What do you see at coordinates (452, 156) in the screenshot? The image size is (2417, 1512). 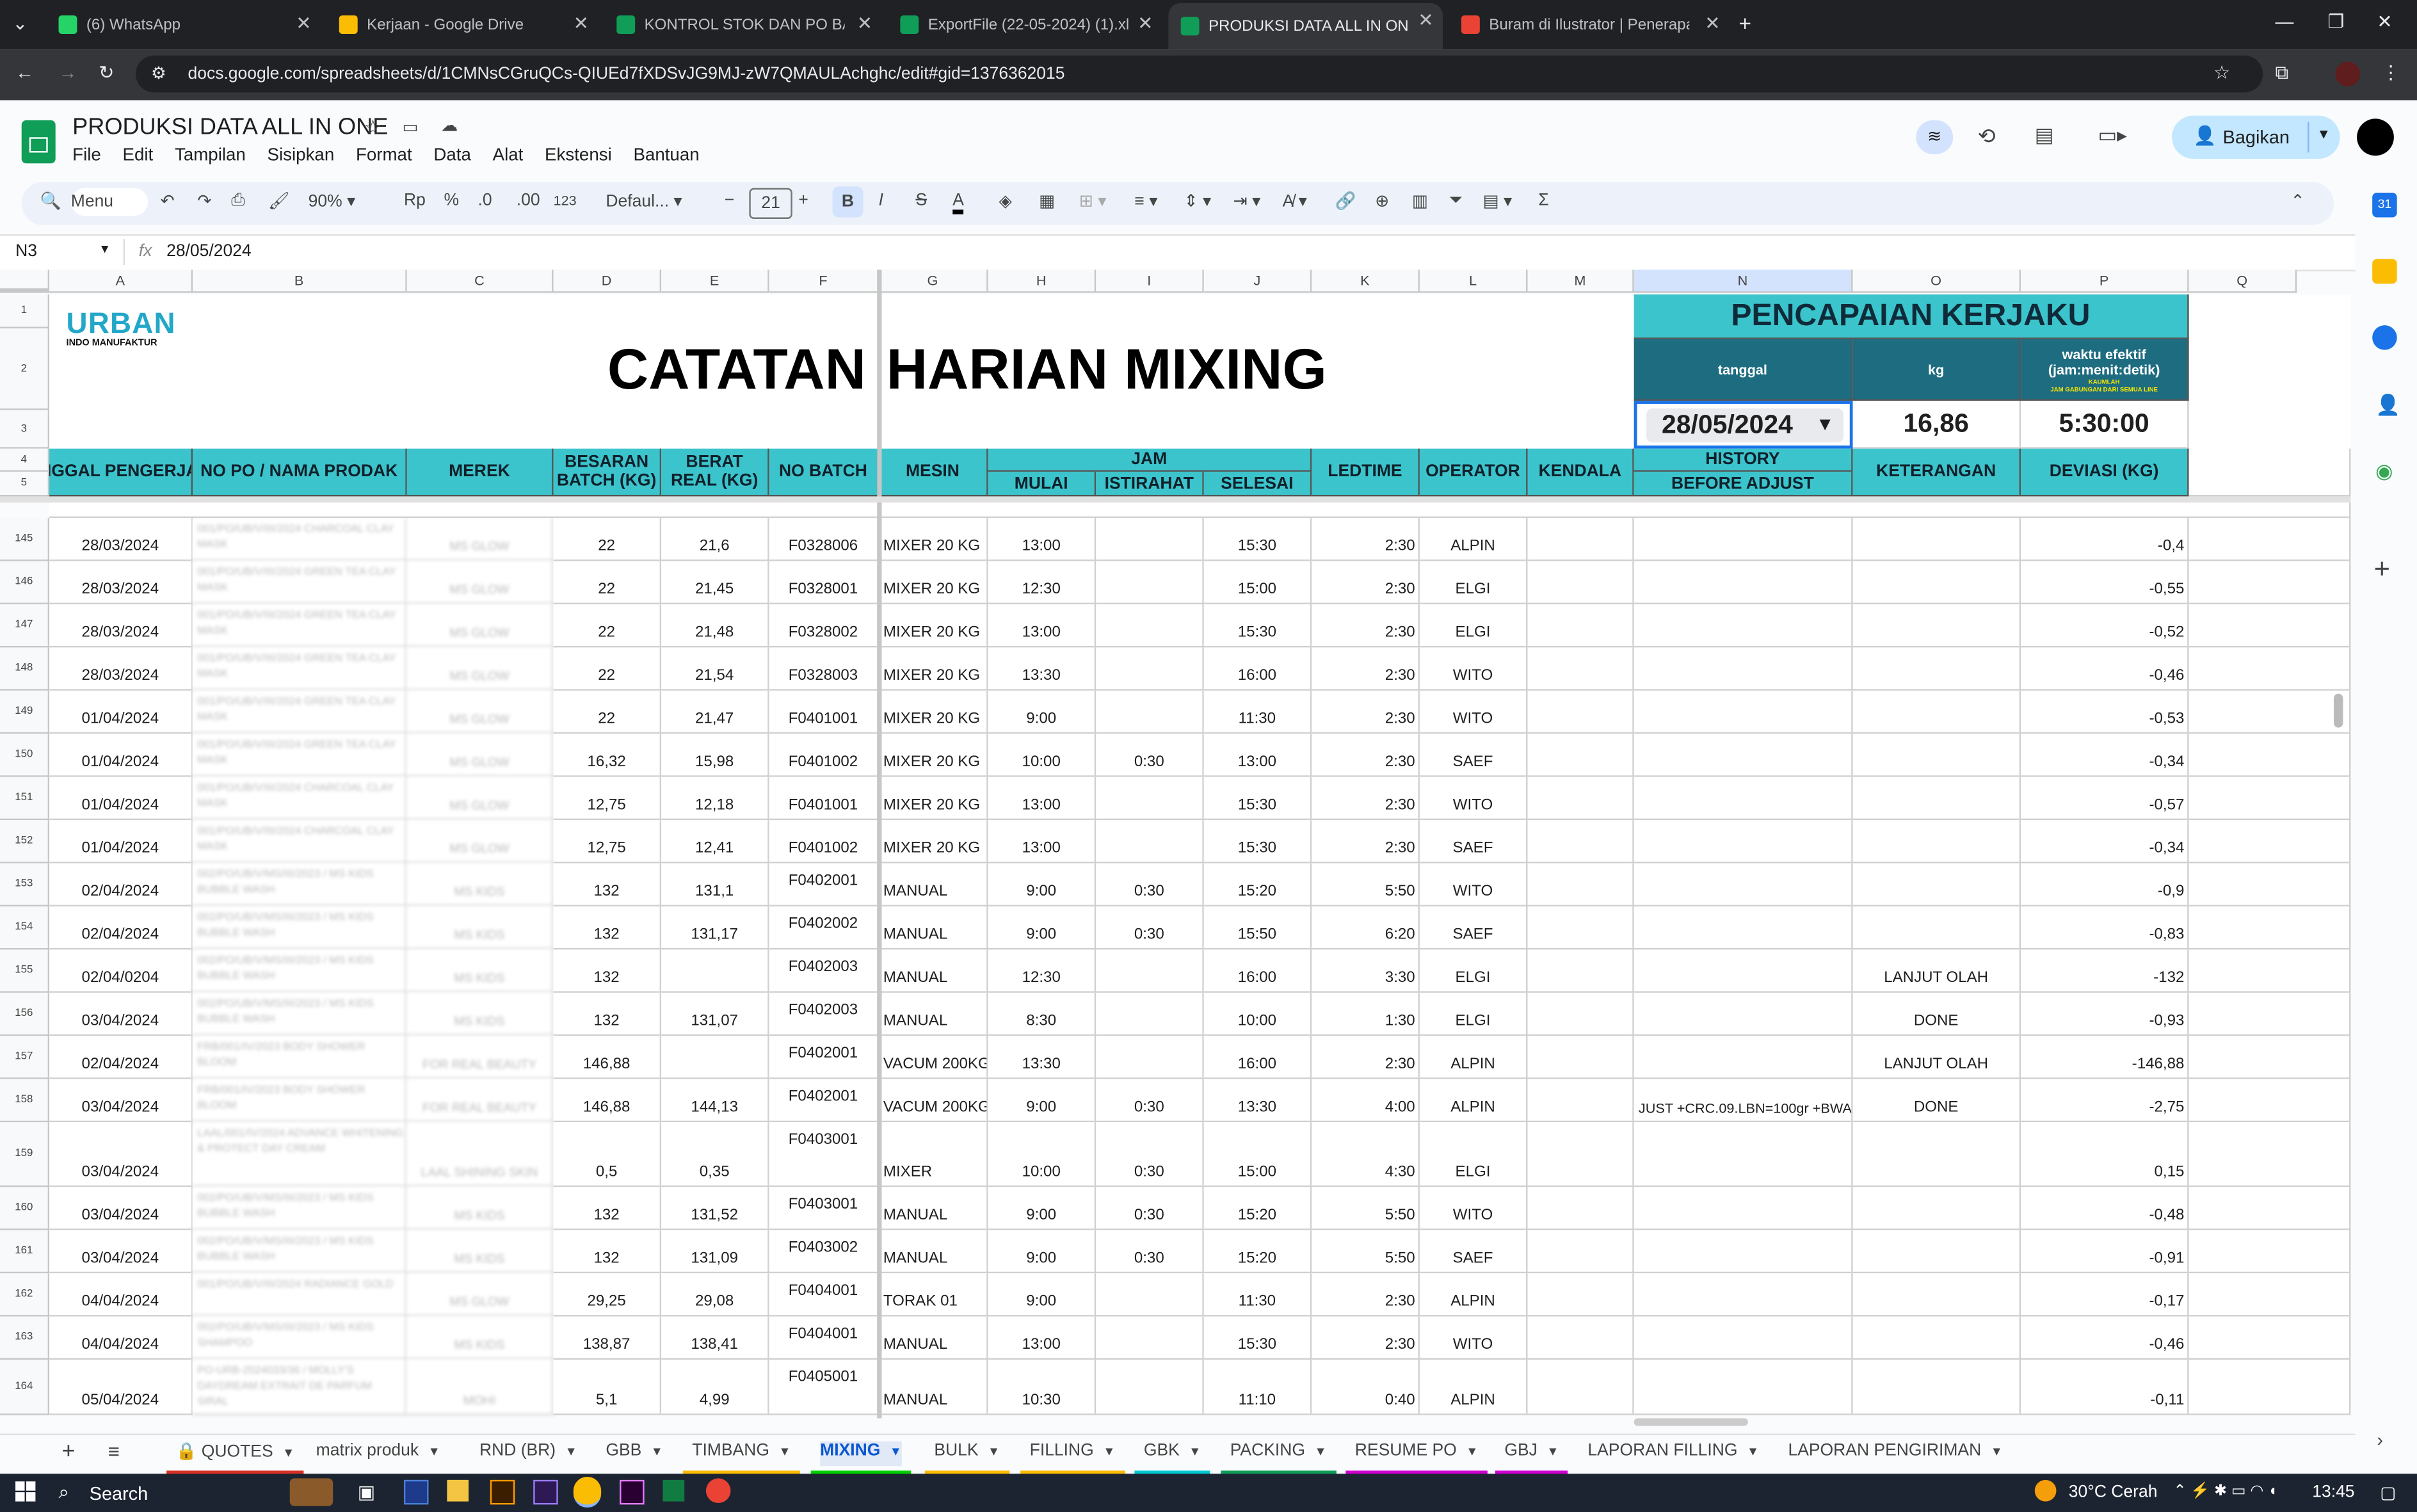 I see `menu-data: Data` at bounding box center [452, 156].